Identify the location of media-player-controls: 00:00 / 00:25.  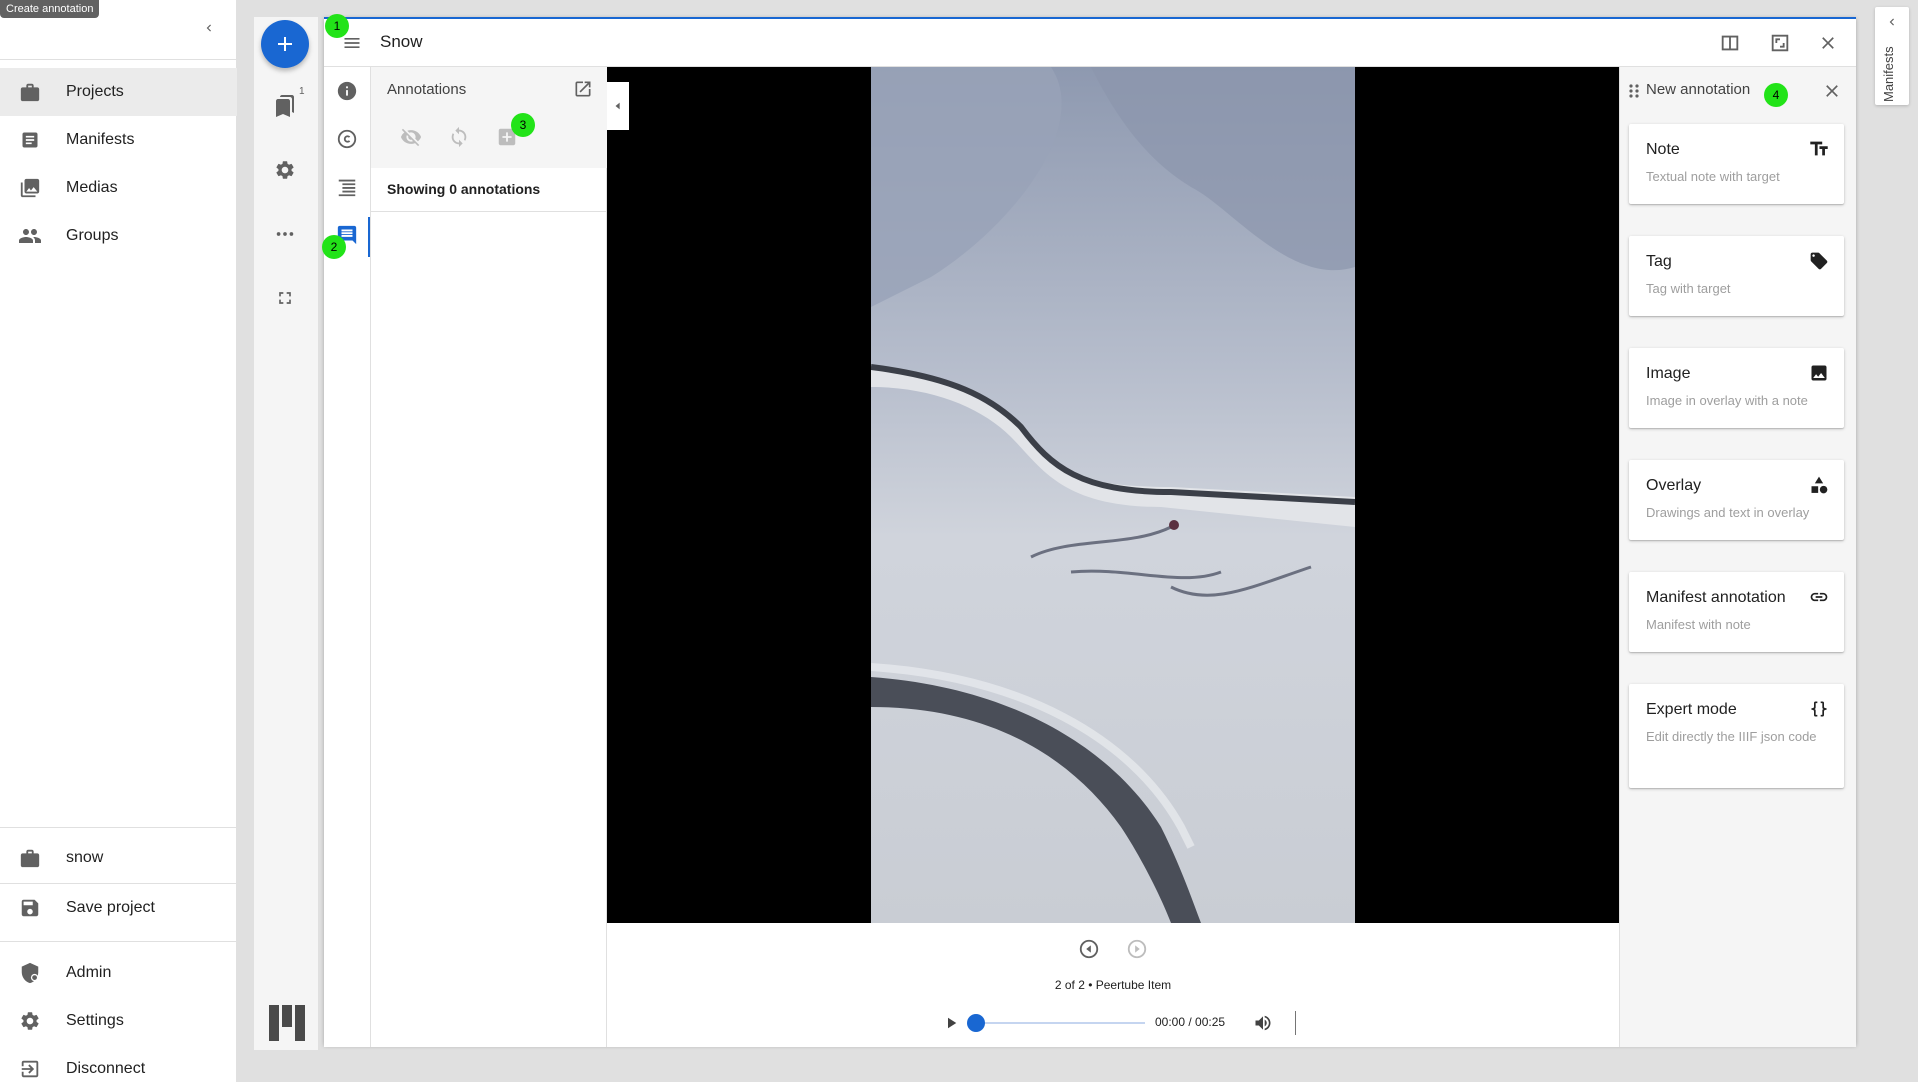
(1117, 1023).